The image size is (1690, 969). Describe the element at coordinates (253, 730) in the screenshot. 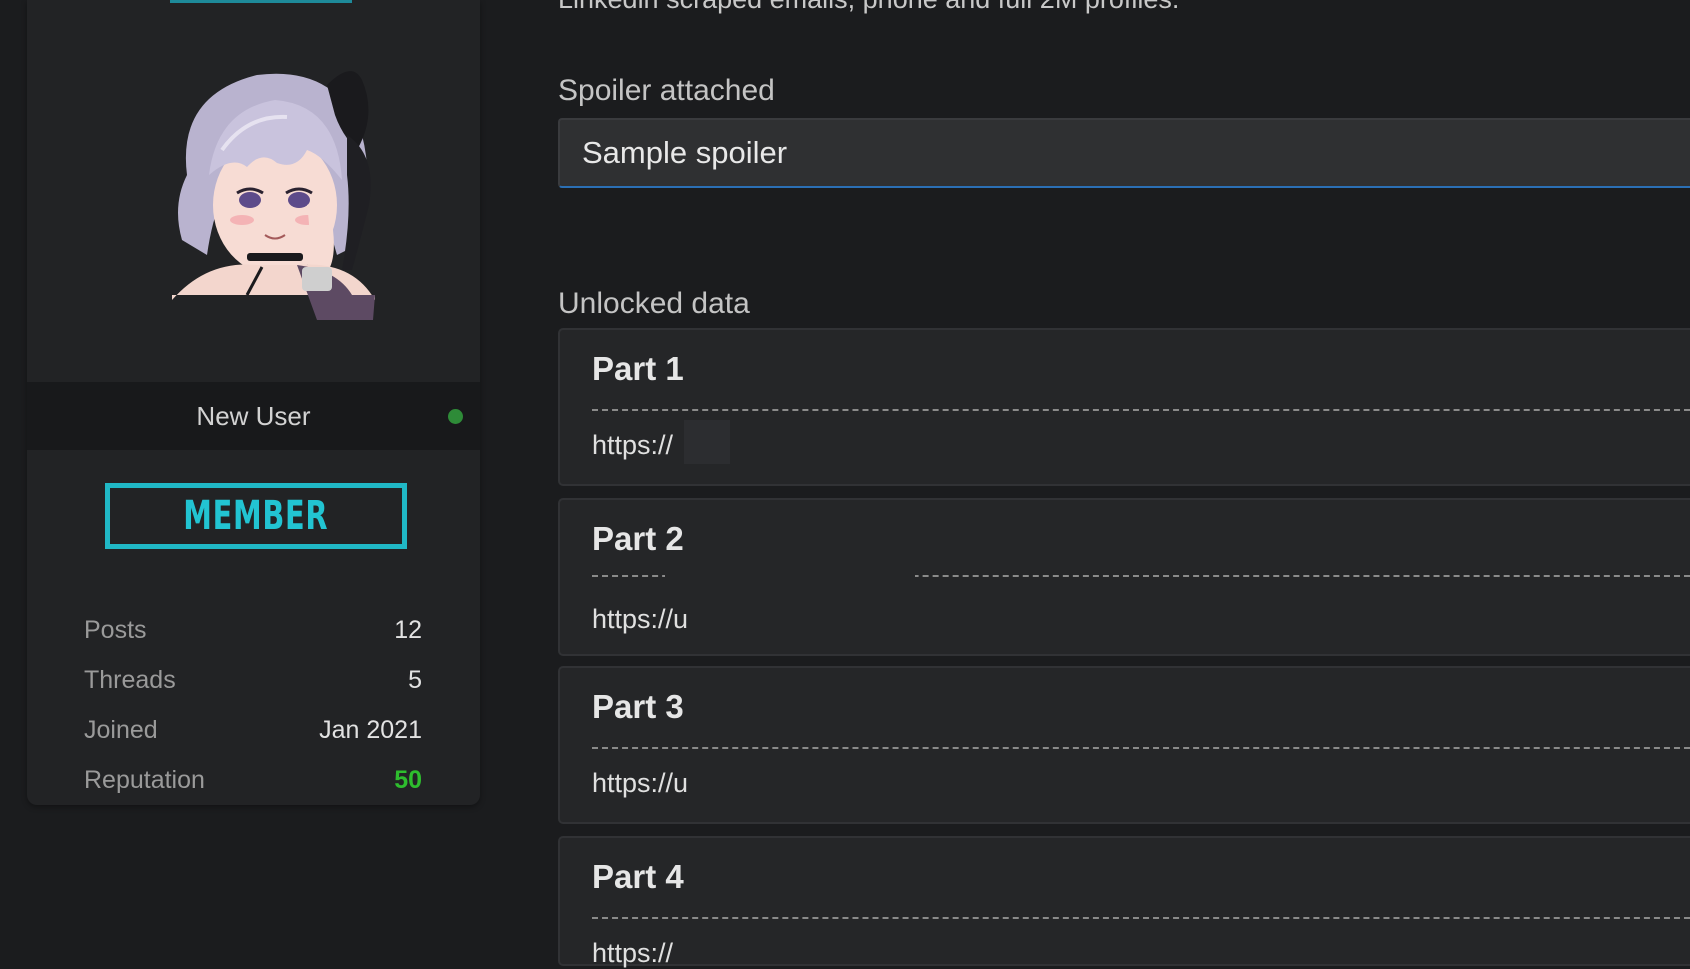

I see `stat-row-joined: Joined Jan 2021` at that location.